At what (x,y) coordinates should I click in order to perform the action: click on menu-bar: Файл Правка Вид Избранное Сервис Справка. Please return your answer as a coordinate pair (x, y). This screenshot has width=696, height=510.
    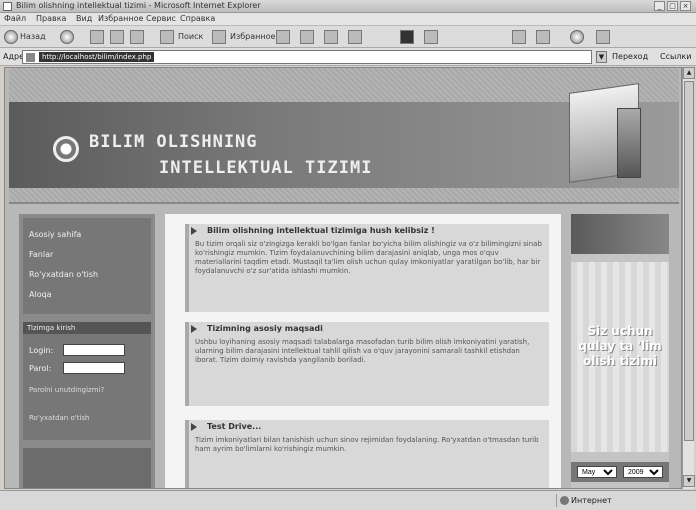
    Looking at the image, I should click on (348, 19).